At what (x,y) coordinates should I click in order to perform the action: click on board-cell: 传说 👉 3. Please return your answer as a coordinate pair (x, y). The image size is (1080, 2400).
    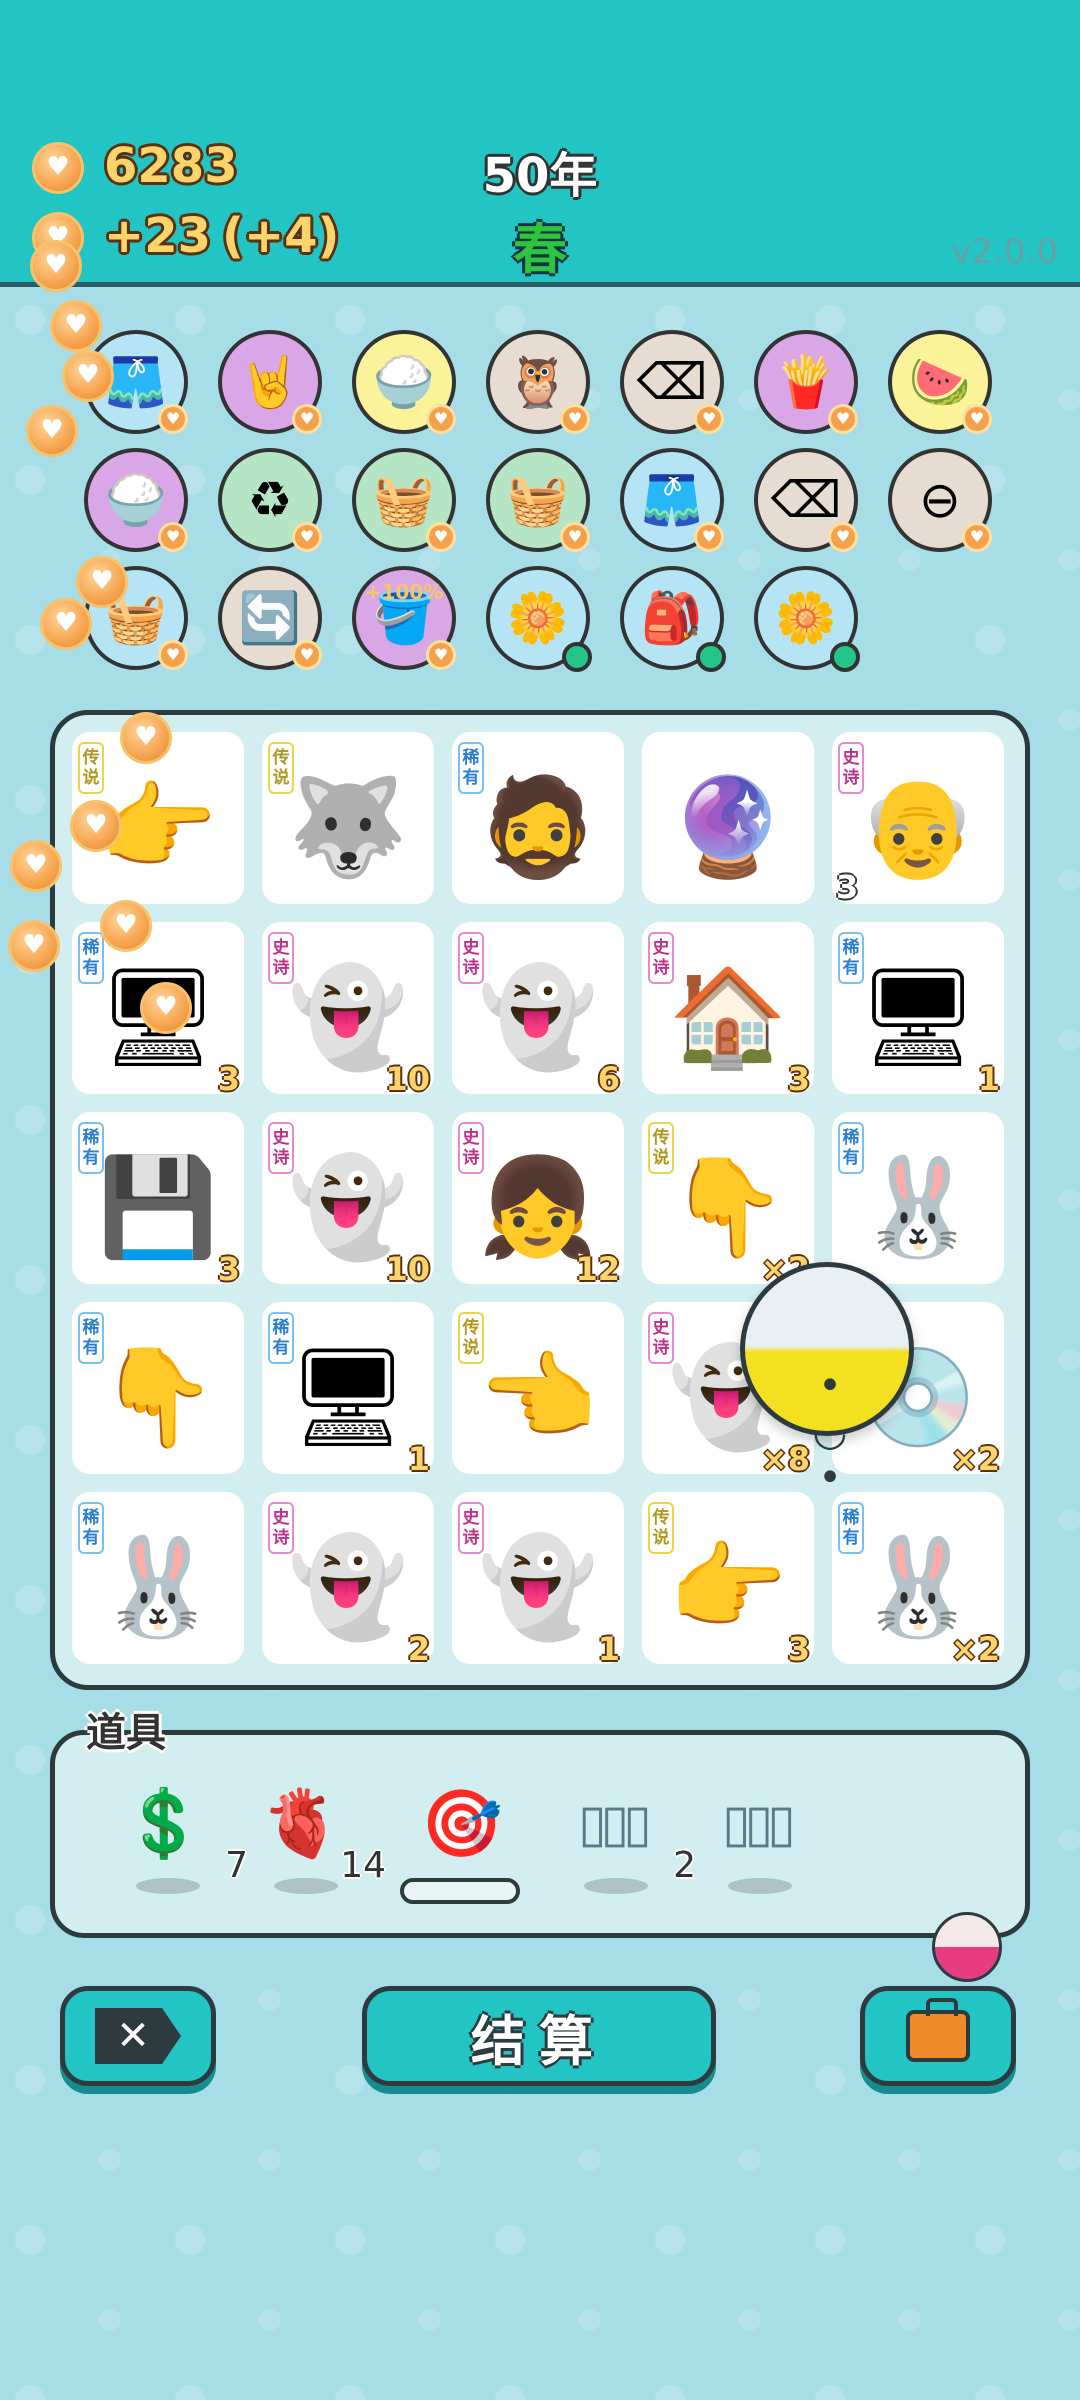
    Looking at the image, I should click on (728, 1580).